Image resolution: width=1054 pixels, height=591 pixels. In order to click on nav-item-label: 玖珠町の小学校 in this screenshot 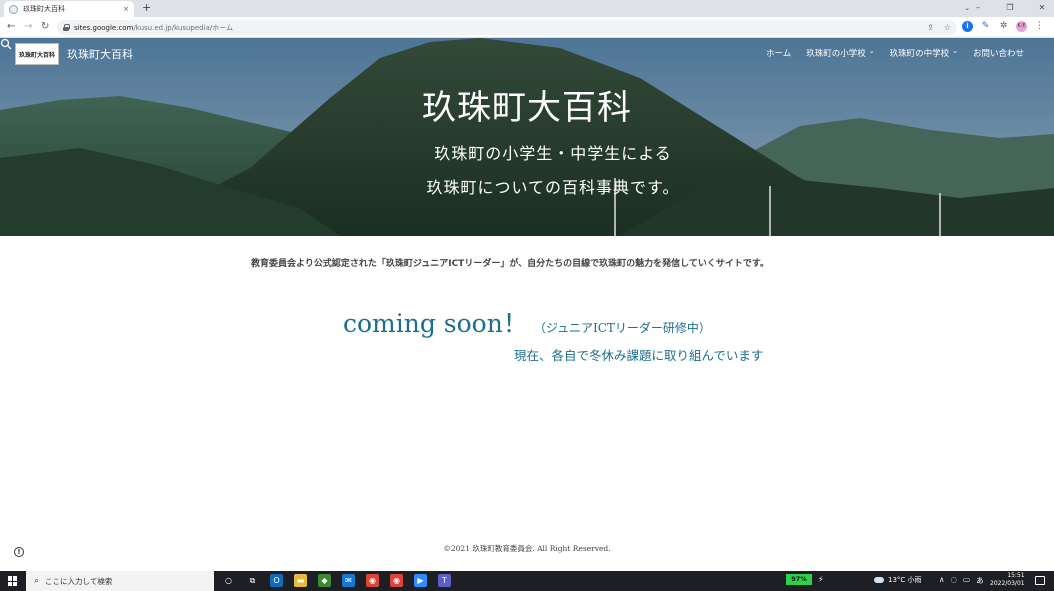, I will do `click(836, 54)`.